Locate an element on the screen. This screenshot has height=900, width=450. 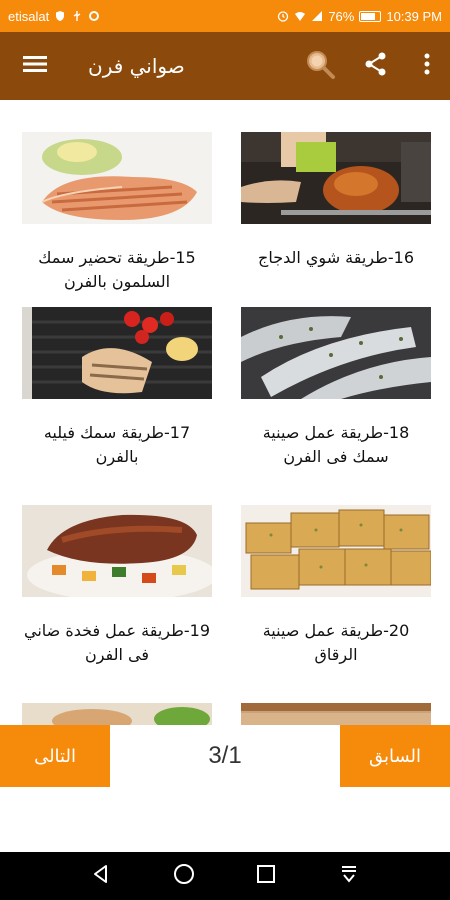
share-button is located at coordinates (376, 66).